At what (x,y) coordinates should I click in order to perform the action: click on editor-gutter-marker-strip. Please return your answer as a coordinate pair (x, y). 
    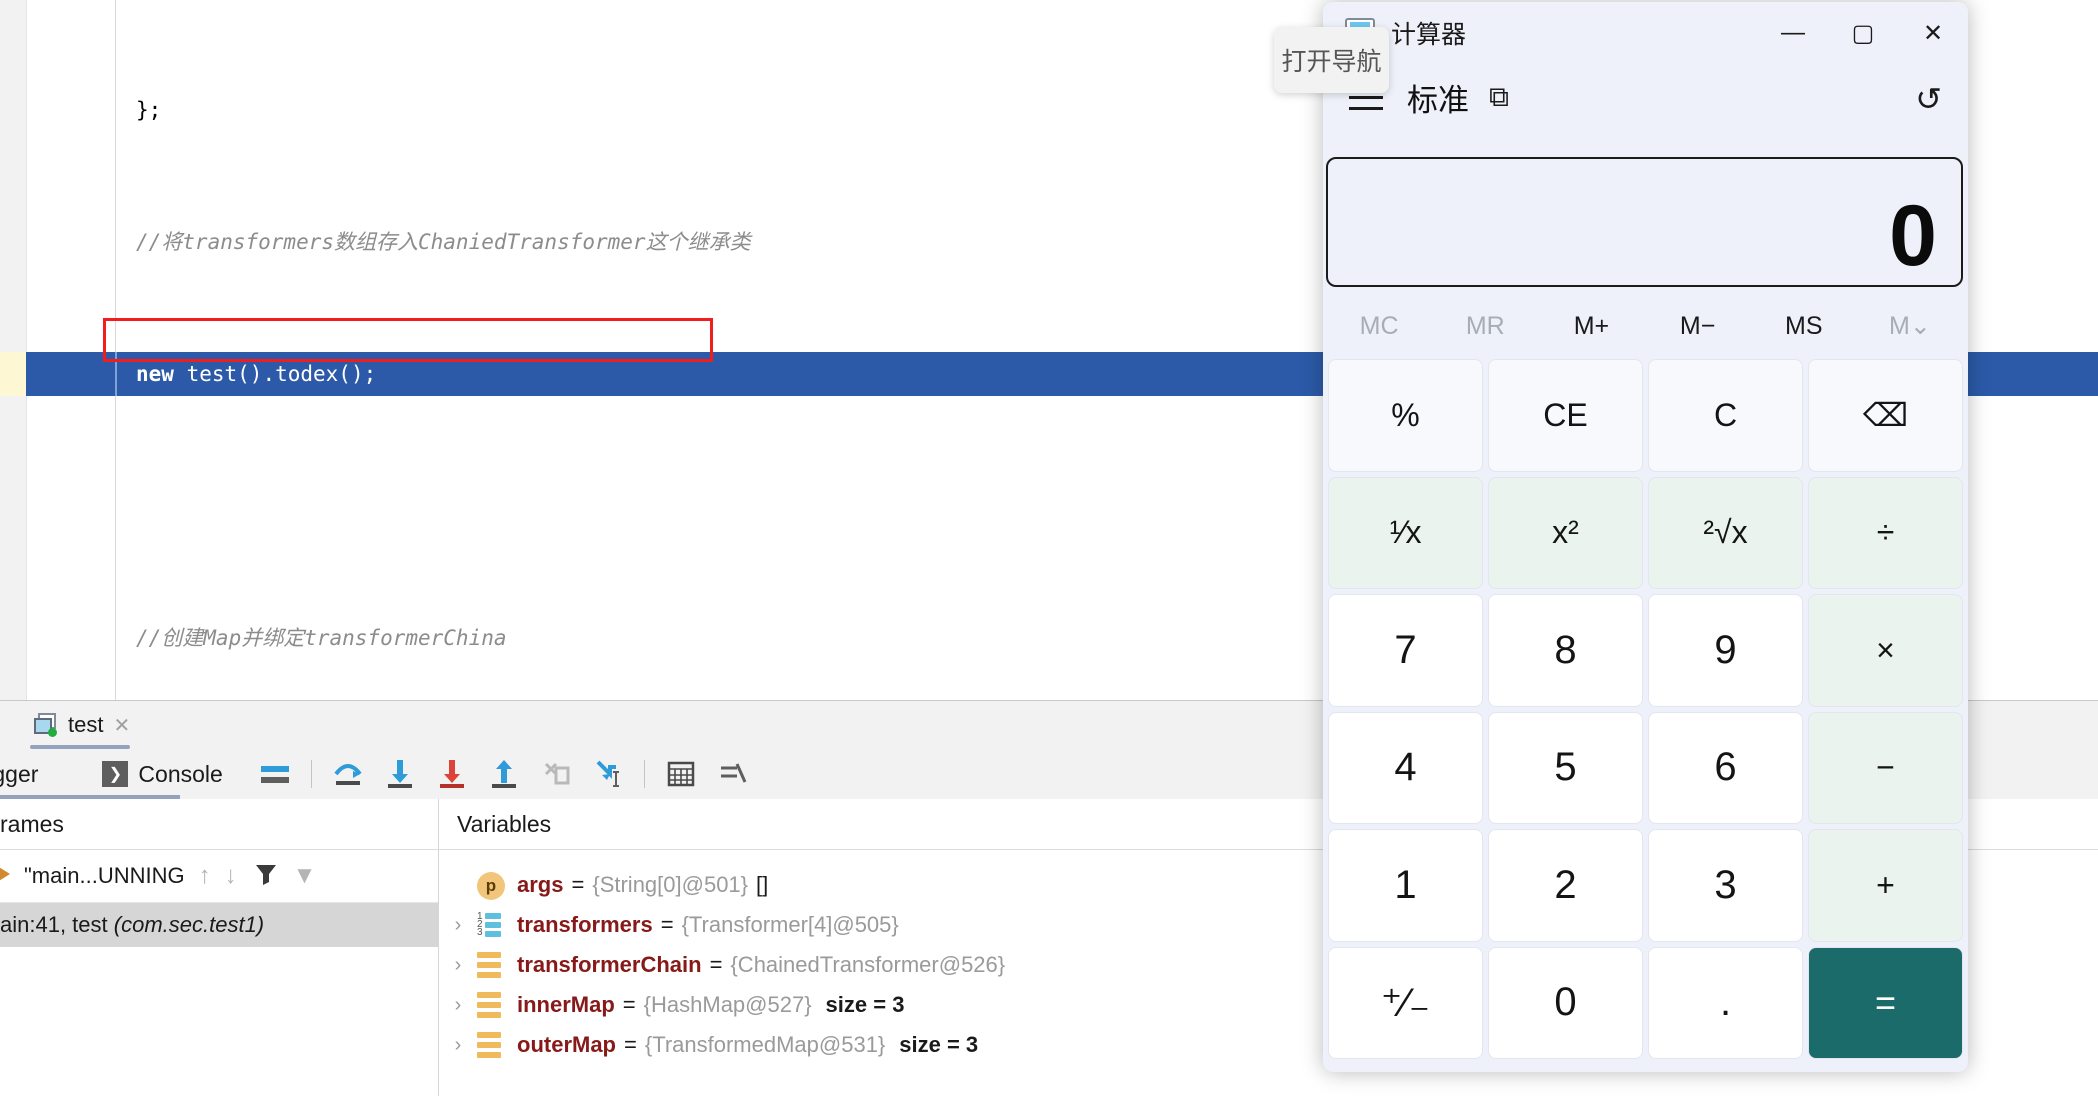
    Looking at the image, I should click on (13, 350).